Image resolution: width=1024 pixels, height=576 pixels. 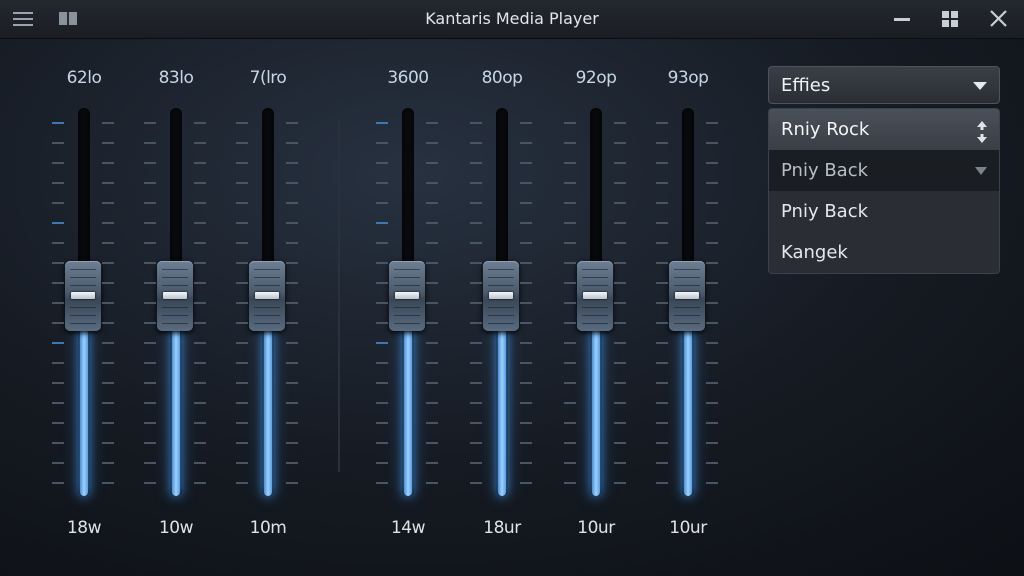 What do you see at coordinates (951, 19) in the screenshot?
I see `layout-icon` at bounding box center [951, 19].